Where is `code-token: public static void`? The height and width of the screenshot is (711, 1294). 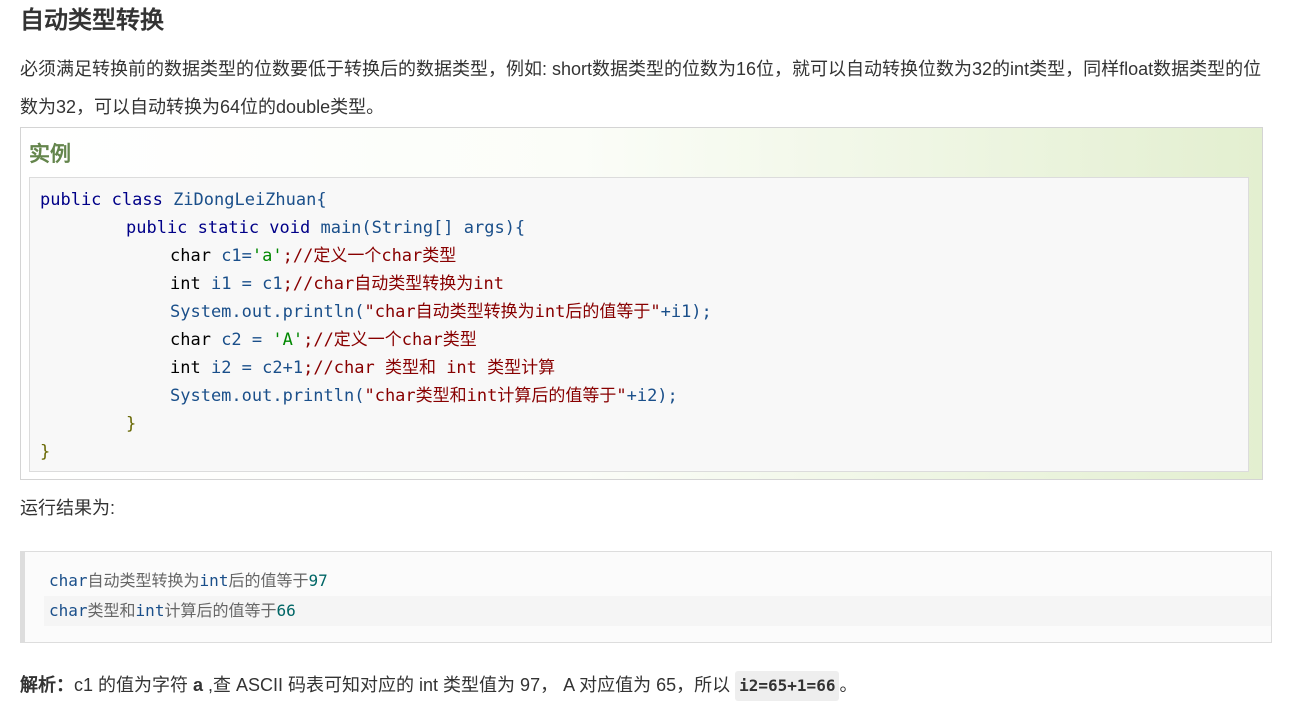
code-token: public static void is located at coordinates (223, 228).